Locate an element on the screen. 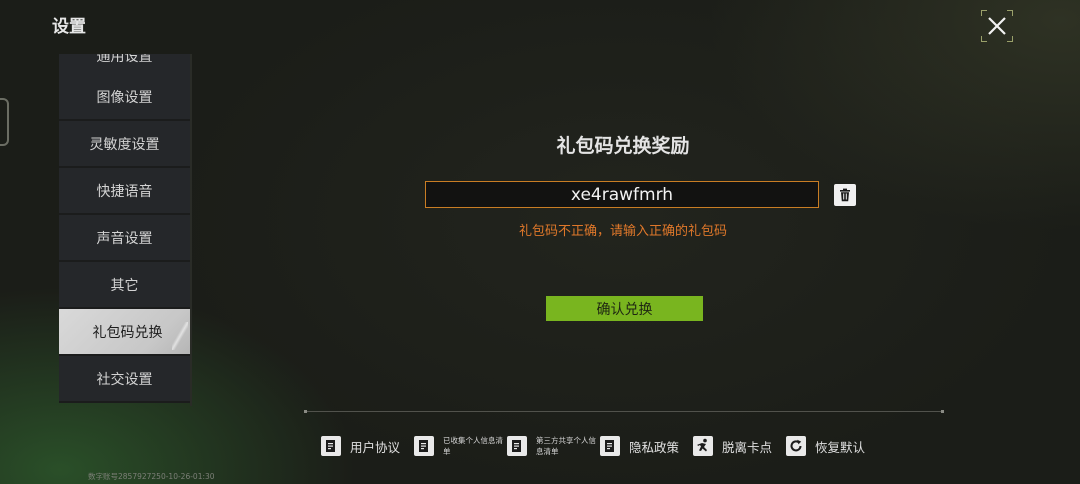 The image size is (1080, 484). sidebar-item-other: 其它 is located at coordinates (124, 285).